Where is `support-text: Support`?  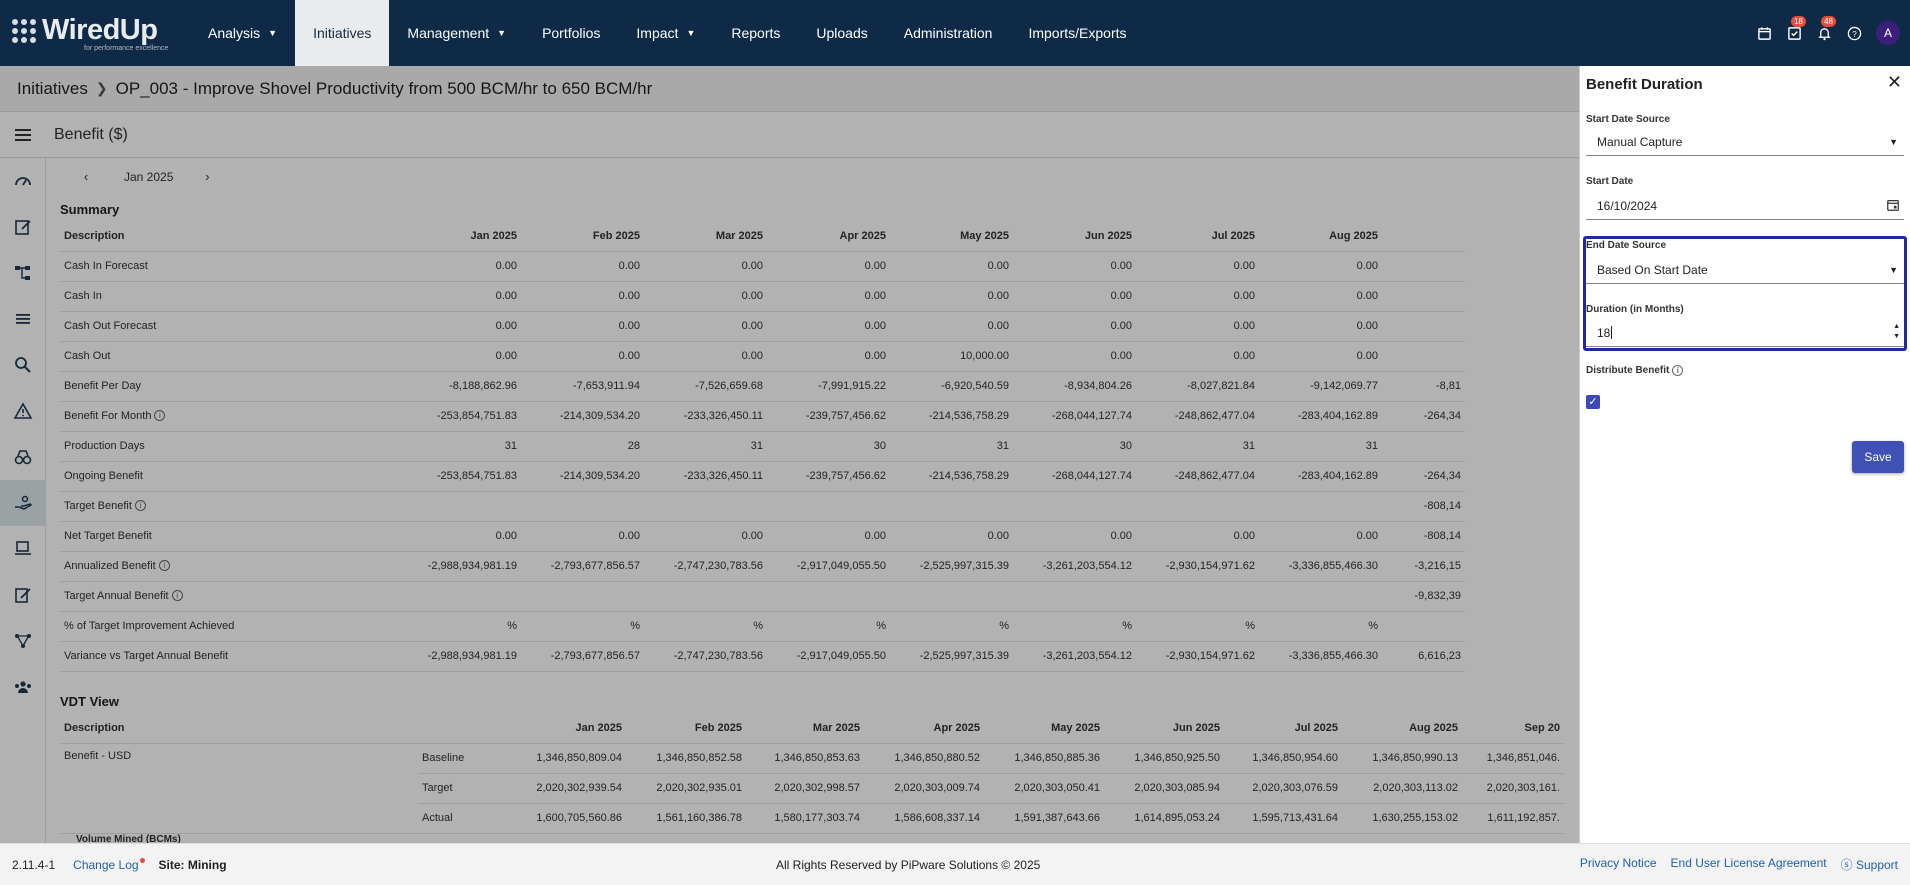
support-text: Support is located at coordinates (1876, 865).